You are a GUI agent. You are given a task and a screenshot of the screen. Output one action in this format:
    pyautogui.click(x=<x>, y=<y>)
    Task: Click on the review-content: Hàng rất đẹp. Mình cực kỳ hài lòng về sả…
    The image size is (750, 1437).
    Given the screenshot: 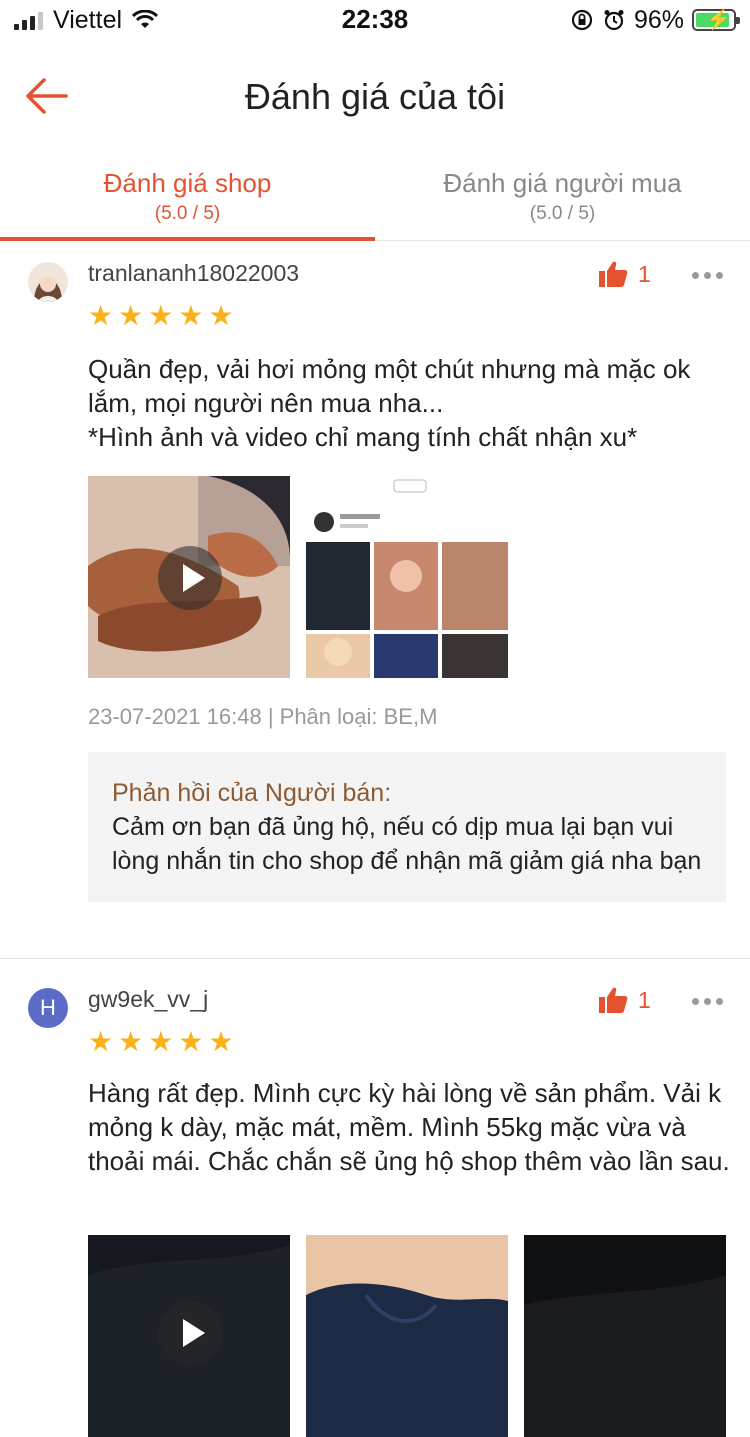 What is the action you would take?
    pyautogui.click(x=410, y=1127)
    